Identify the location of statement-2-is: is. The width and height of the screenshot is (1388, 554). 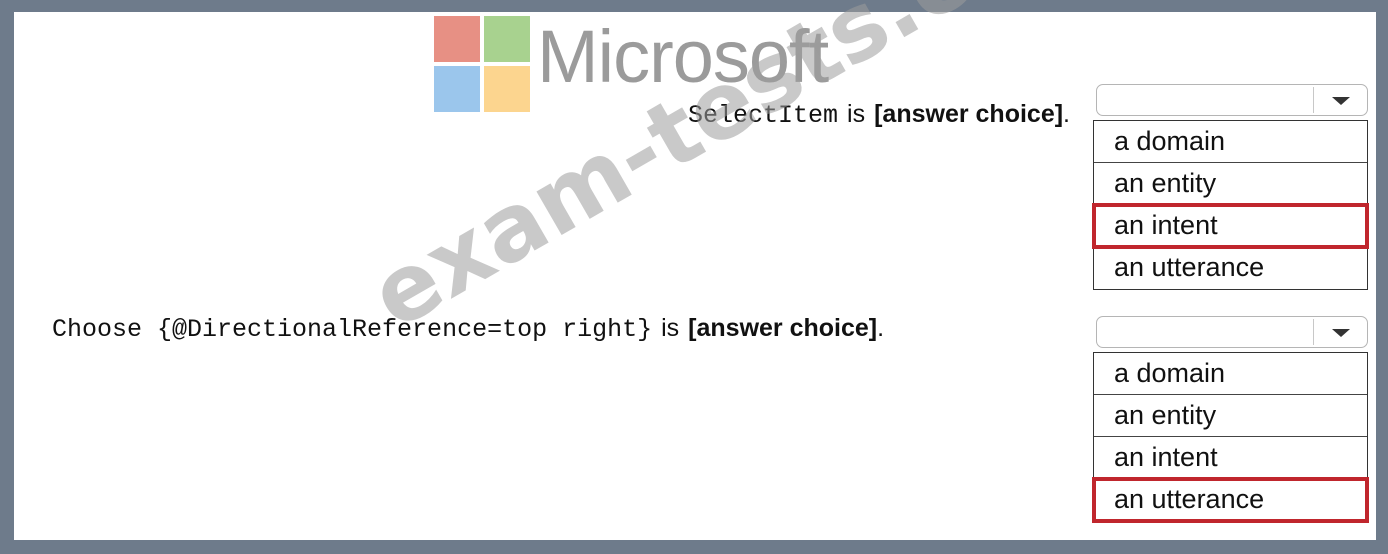
(670, 328).